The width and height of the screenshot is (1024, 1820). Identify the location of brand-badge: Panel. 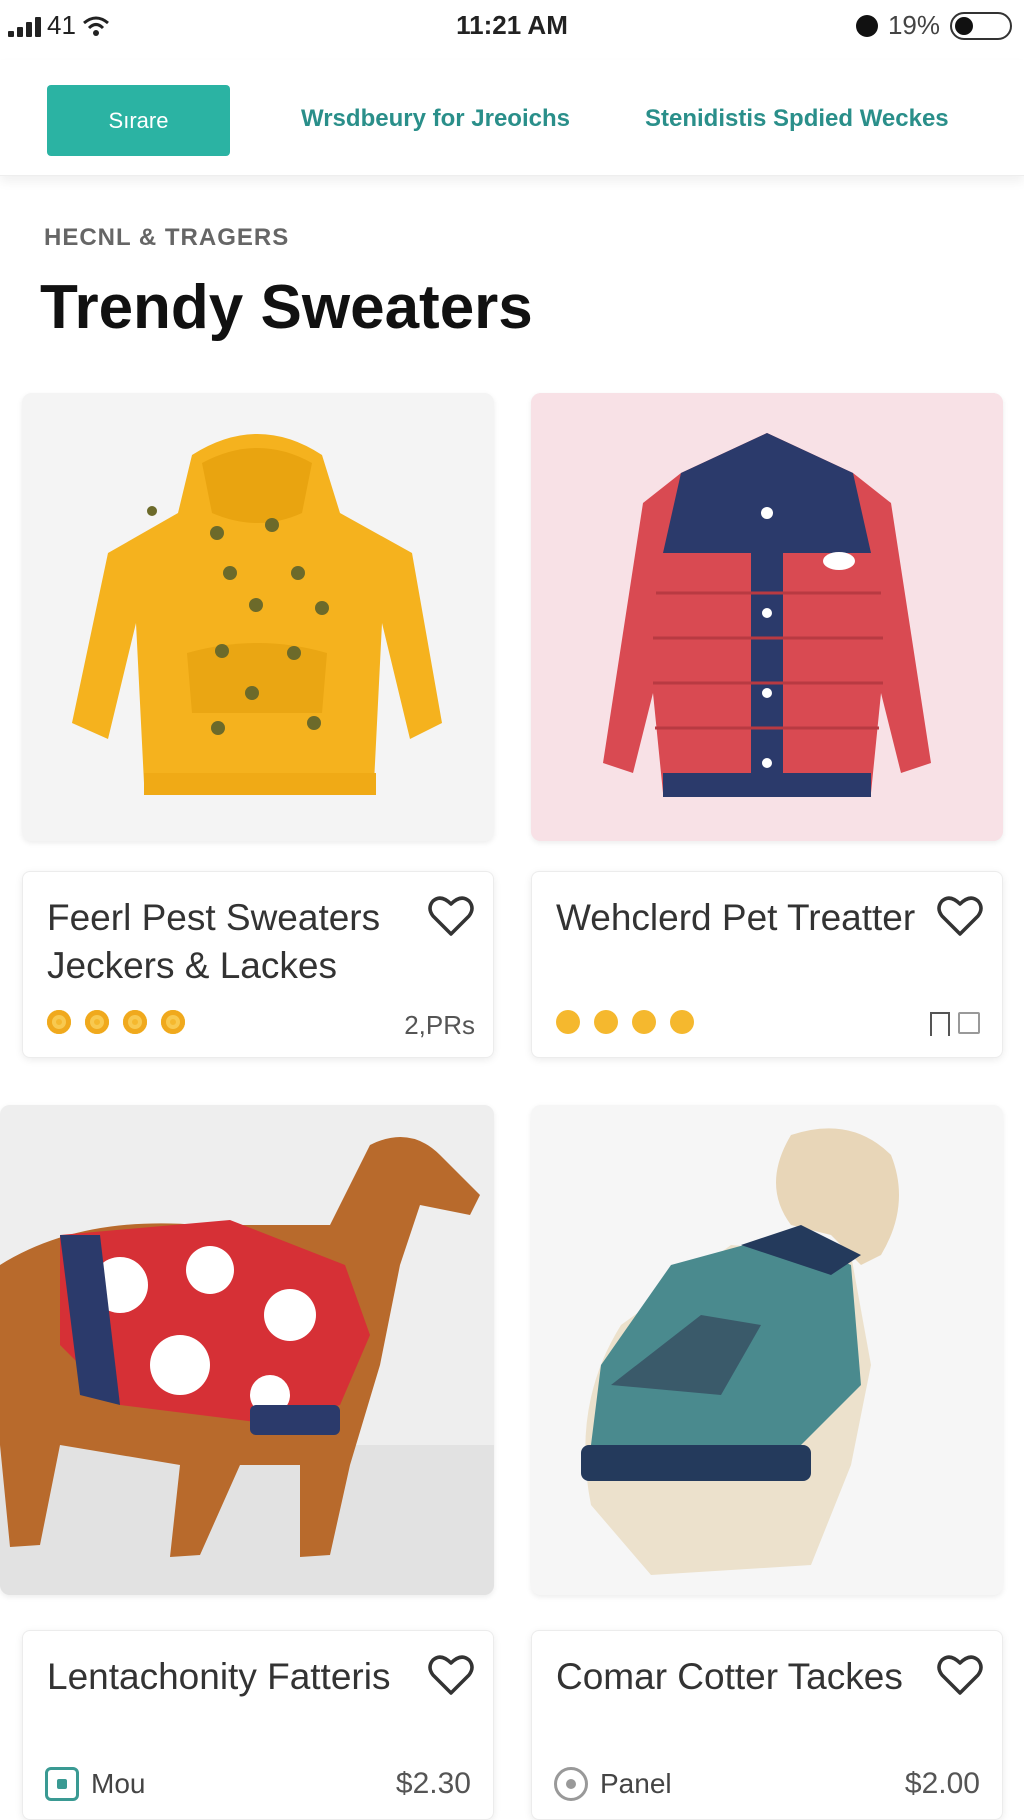
(613, 1784).